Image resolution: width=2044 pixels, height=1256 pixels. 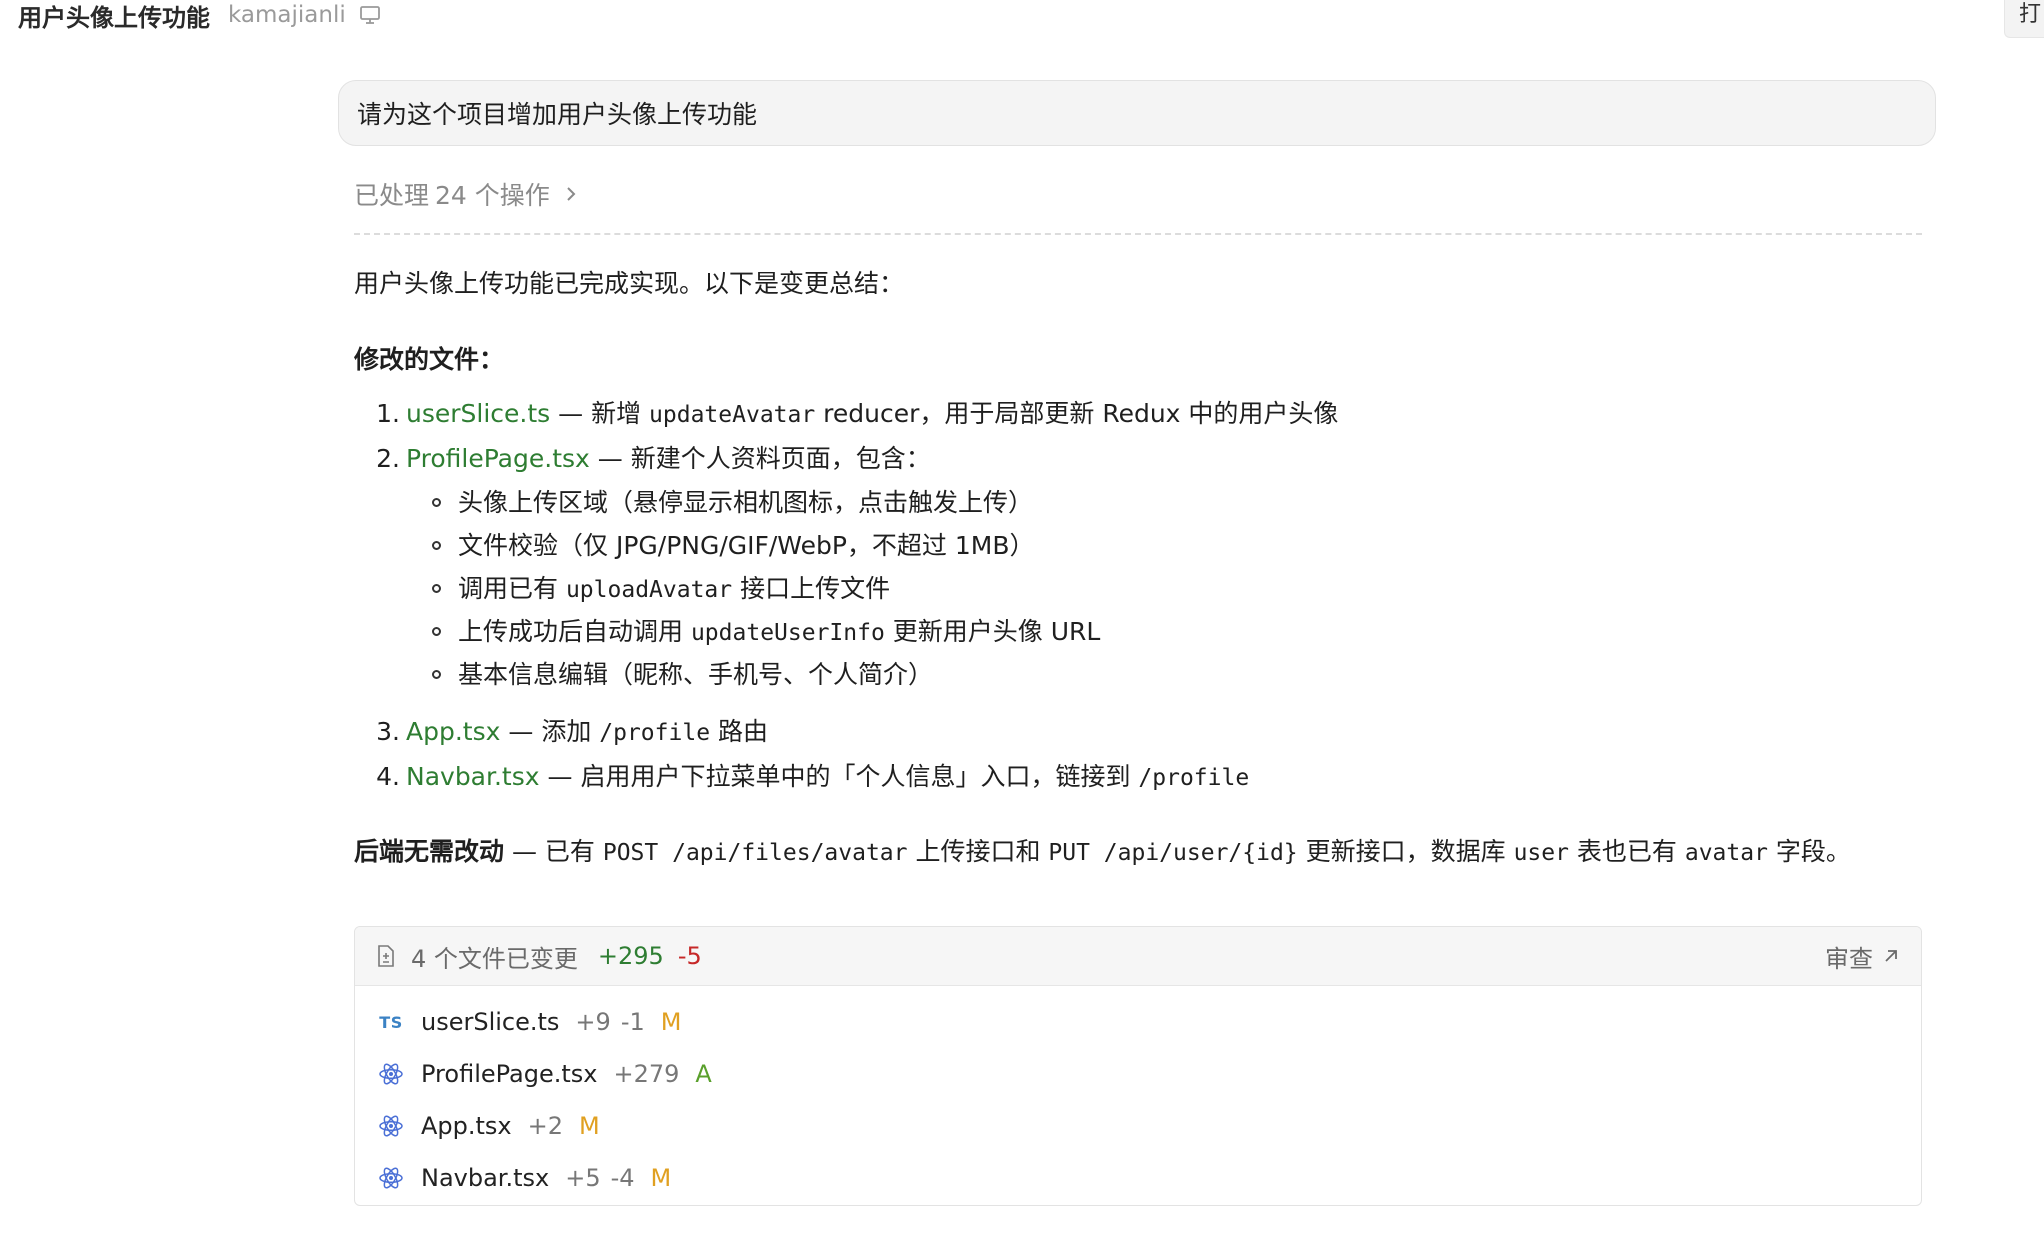 I want to click on repo-name: kamajianli, so click(x=287, y=15).